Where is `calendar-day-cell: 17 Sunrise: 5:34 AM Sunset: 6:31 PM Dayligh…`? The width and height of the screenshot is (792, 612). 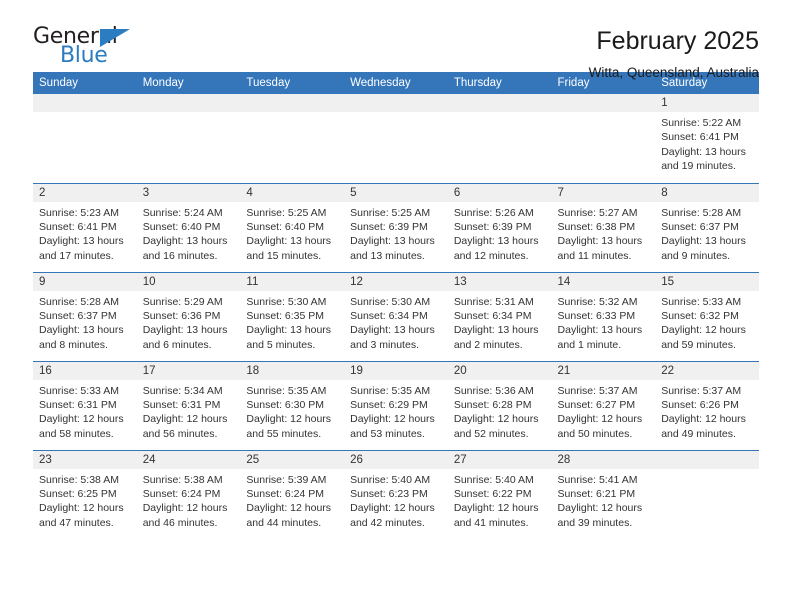 calendar-day-cell: 17 Sunrise: 5:34 AM Sunset: 6:31 PM Dayligh… is located at coordinates (188, 405).